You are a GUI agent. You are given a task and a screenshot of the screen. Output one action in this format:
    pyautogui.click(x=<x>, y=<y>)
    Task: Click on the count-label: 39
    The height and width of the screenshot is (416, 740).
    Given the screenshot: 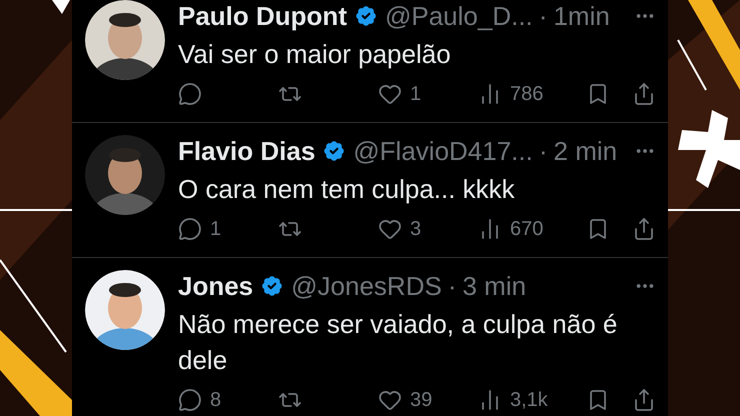 What is the action you would take?
    pyautogui.click(x=421, y=400)
    